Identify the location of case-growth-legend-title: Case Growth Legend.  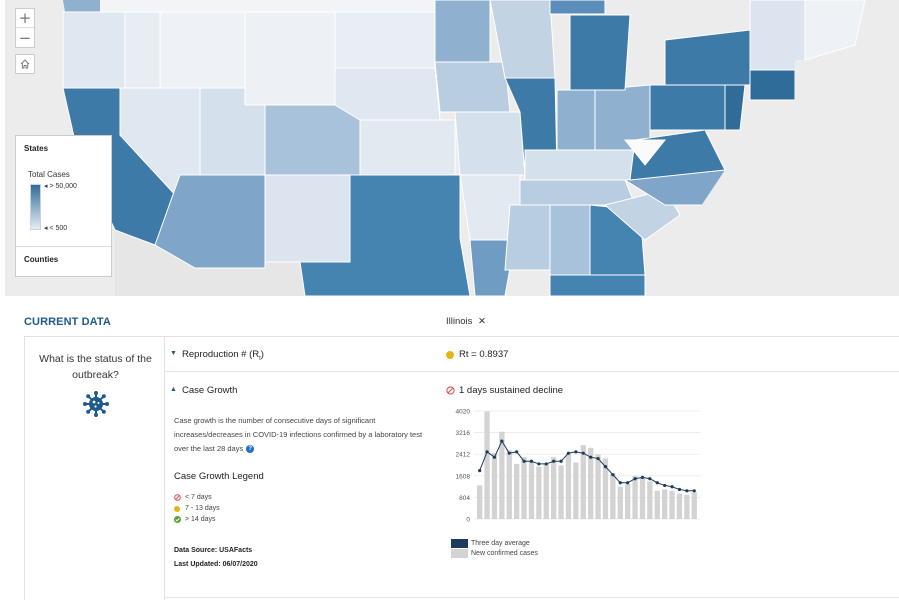
(219, 476).